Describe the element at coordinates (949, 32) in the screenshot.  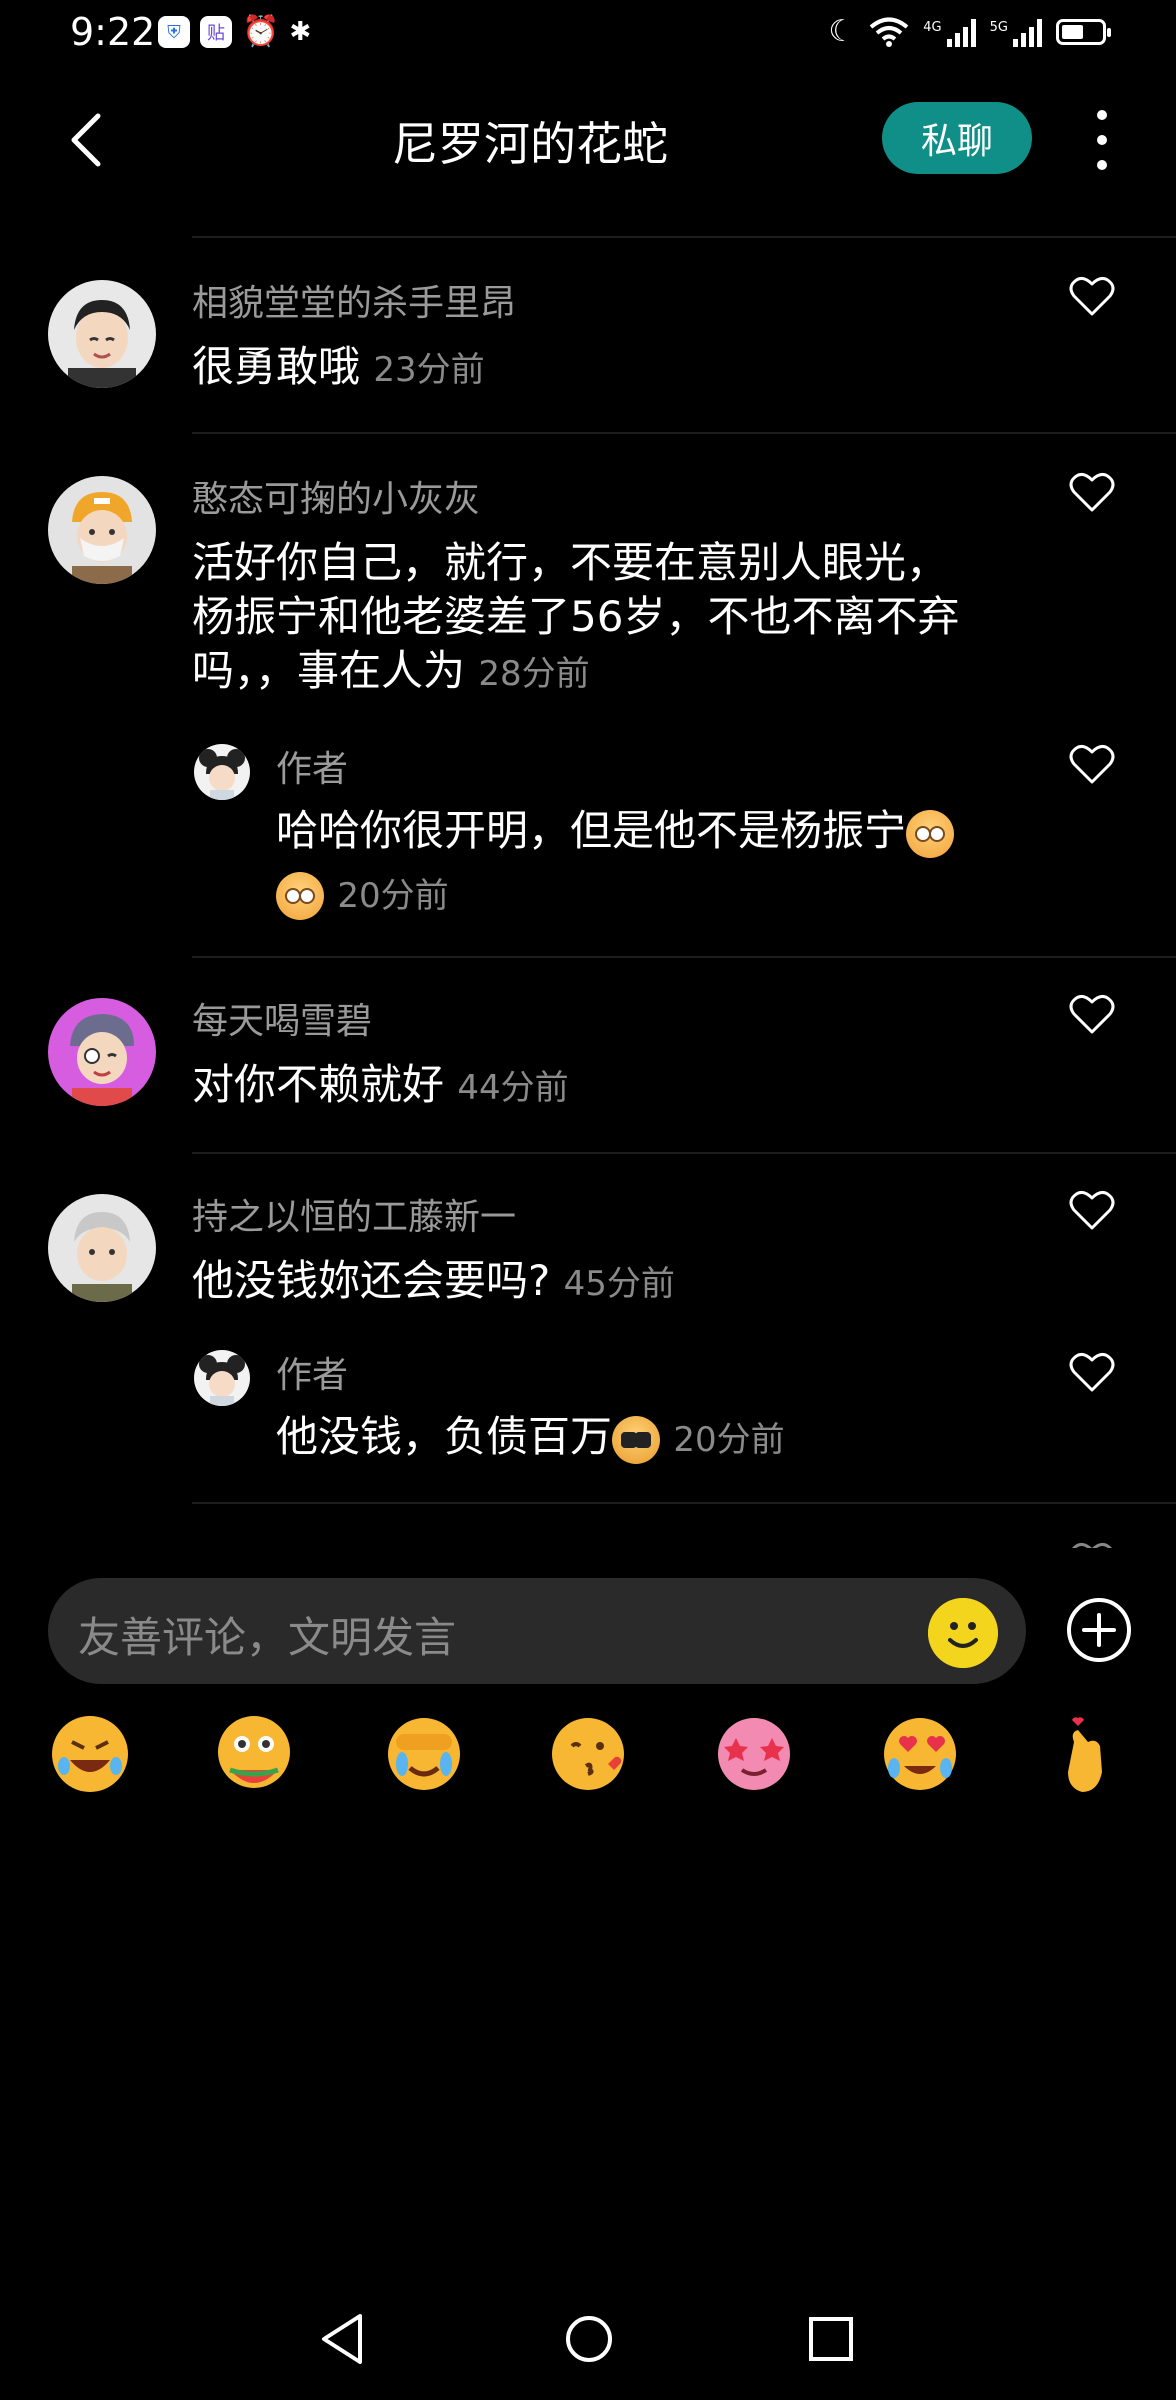
I see `signal-4g-icon: 4G` at that location.